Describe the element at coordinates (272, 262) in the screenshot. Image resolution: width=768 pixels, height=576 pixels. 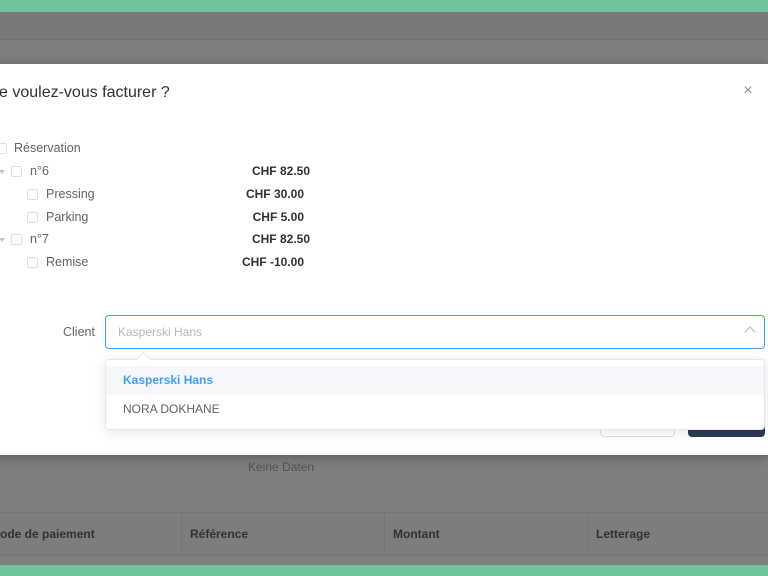
I see `price-remise: CHF -10.00` at that location.